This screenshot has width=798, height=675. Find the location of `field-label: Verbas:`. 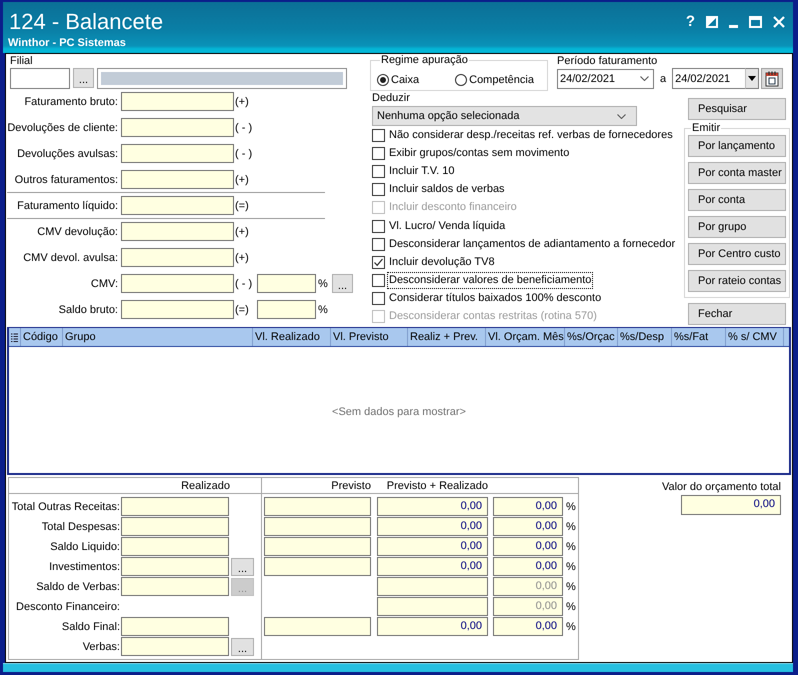

field-label: Verbas: is located at coordinates (101, 646).